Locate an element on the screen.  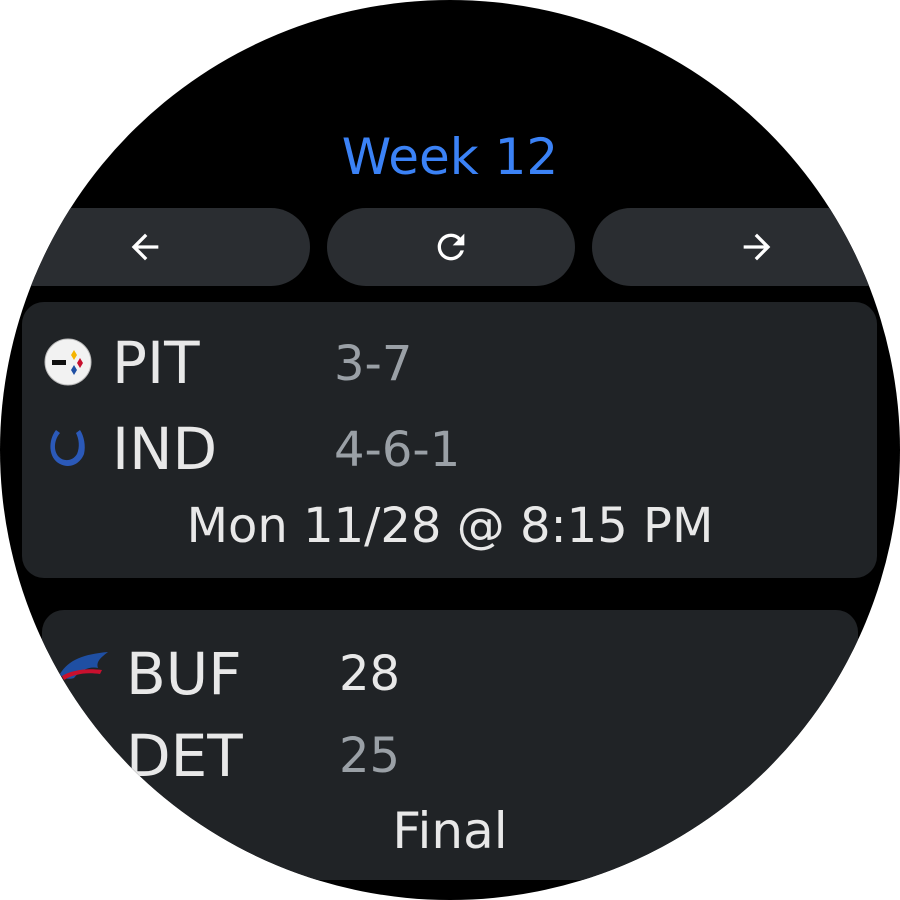
game-status: Mon 11/28 @ 8:15 PM is located at coordinates (450, 526).